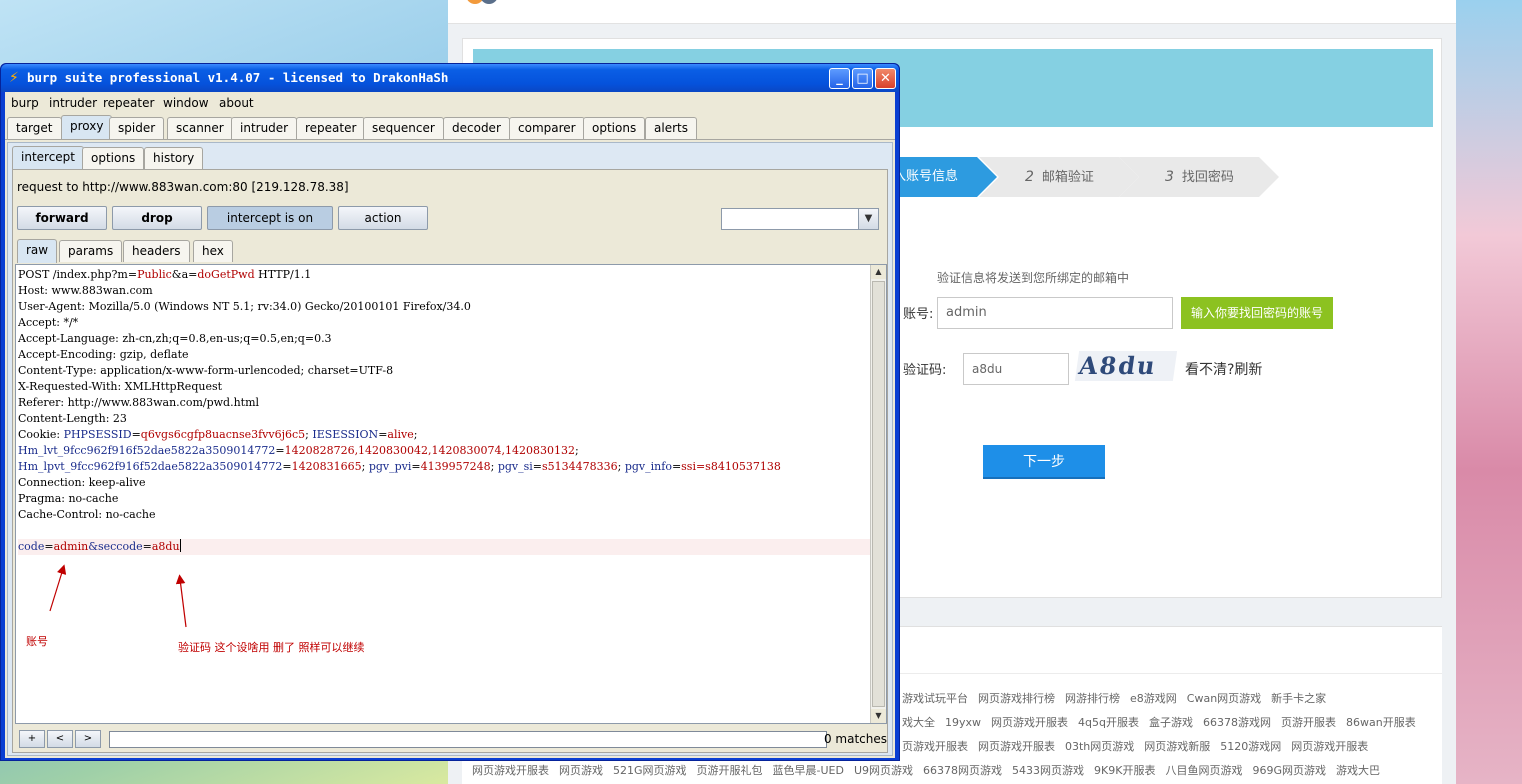 The height and width of the screenshot is (784, 1522). Describe the element at coordinates (450, 157) in the screenshot. I see `proxy-sub-tabs: intercept options history` at that location.